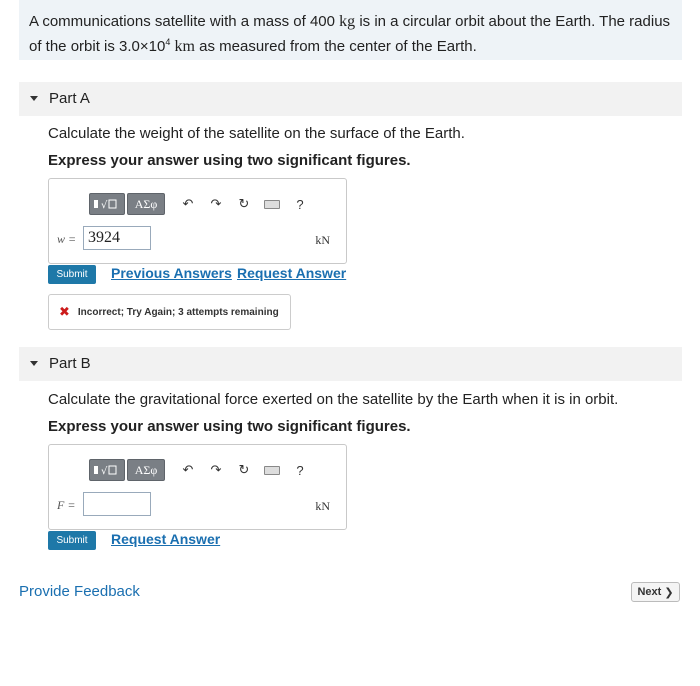 This screenshot has width=700, height=686. I want to click on error-x-icon: ✖, so click(64, 311).